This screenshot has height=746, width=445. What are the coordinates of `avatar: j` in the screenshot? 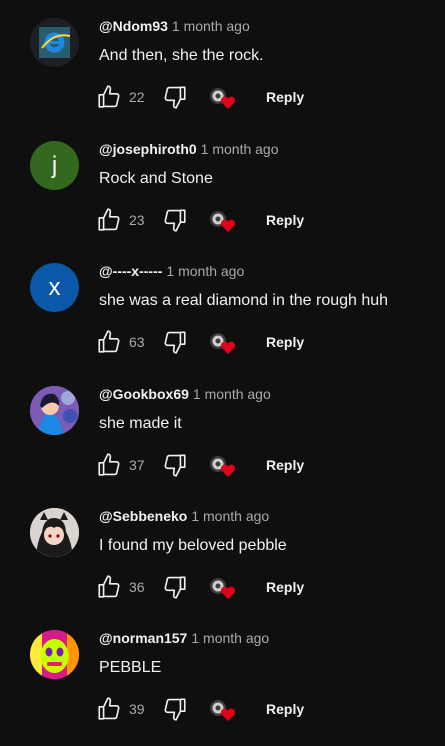 It's located at (54, 165).